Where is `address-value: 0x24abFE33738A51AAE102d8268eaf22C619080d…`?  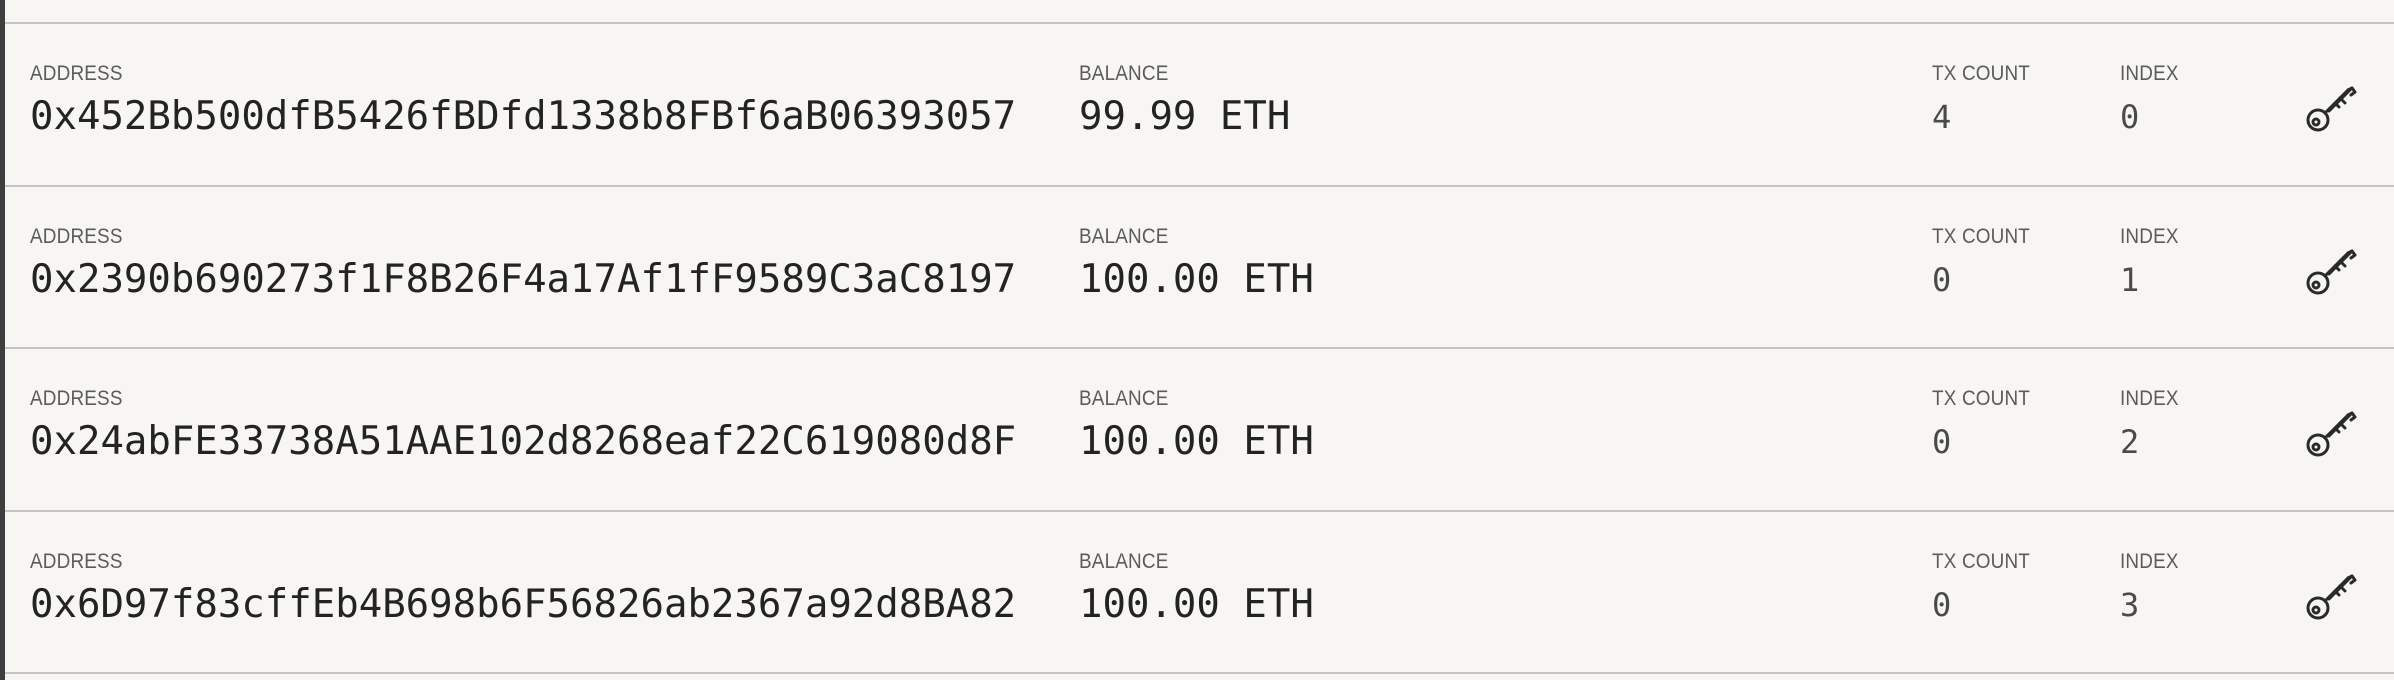
address-value: 0x24abFE33738A51AAE102d8268eaf22C619080d… is located at coordinates (523, 441).